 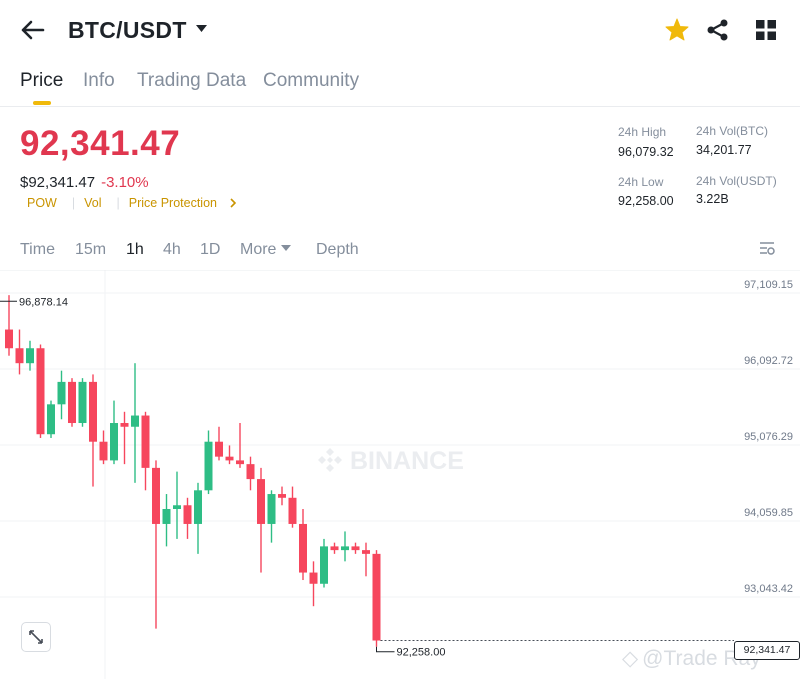 I want to click on top-bar: BTC/USDT, so click(x=400, y=30).